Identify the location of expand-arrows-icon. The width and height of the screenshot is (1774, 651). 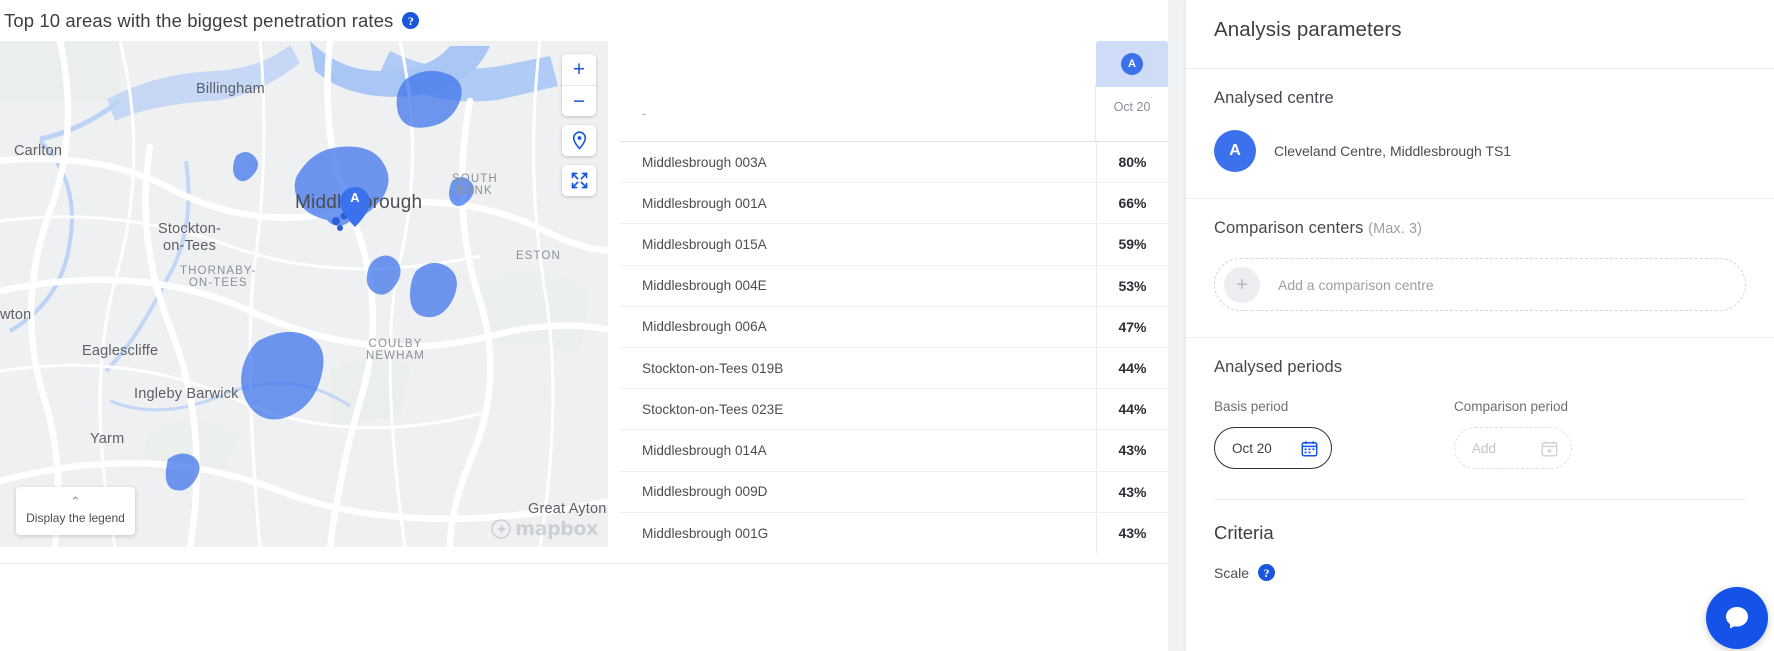
(579, 180).